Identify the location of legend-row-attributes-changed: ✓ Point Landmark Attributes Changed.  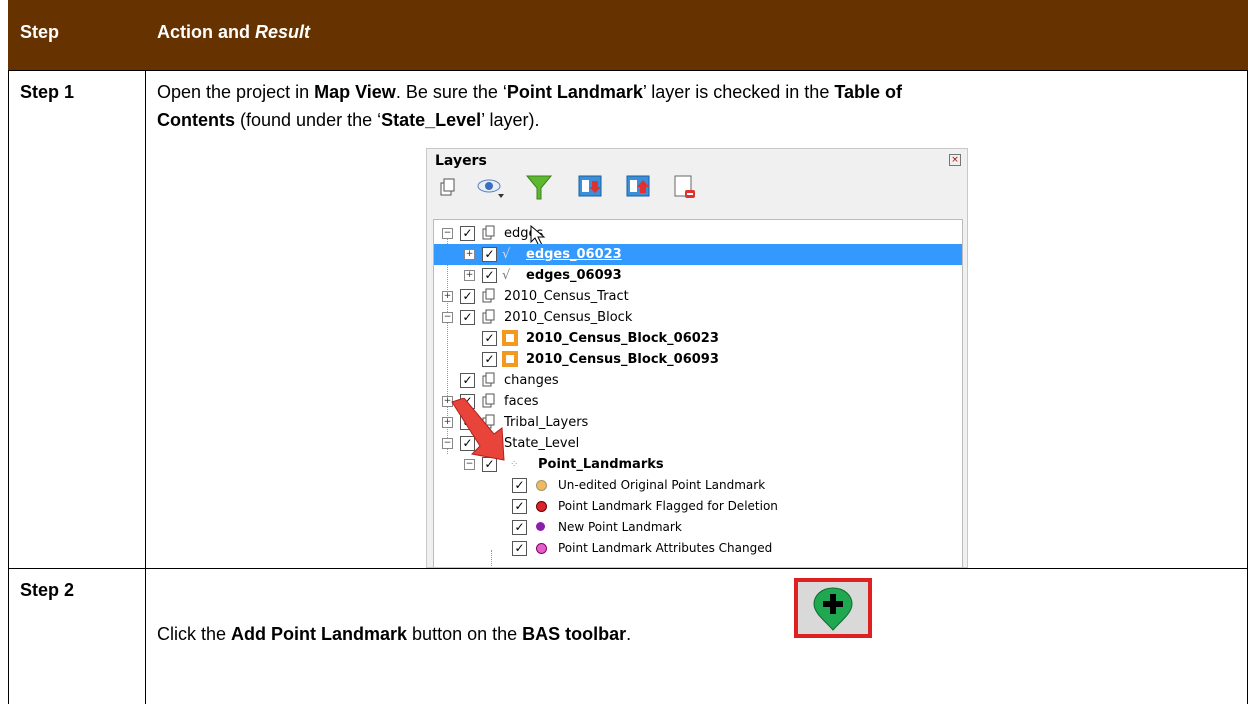
(698, 548).